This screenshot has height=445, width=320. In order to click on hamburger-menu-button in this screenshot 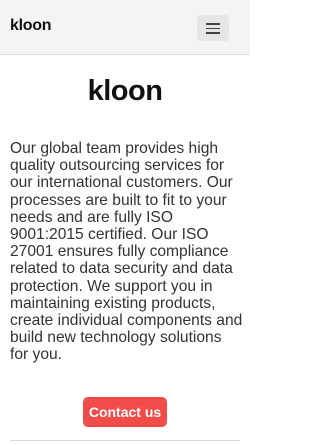, I will do `click(213, 28)`.